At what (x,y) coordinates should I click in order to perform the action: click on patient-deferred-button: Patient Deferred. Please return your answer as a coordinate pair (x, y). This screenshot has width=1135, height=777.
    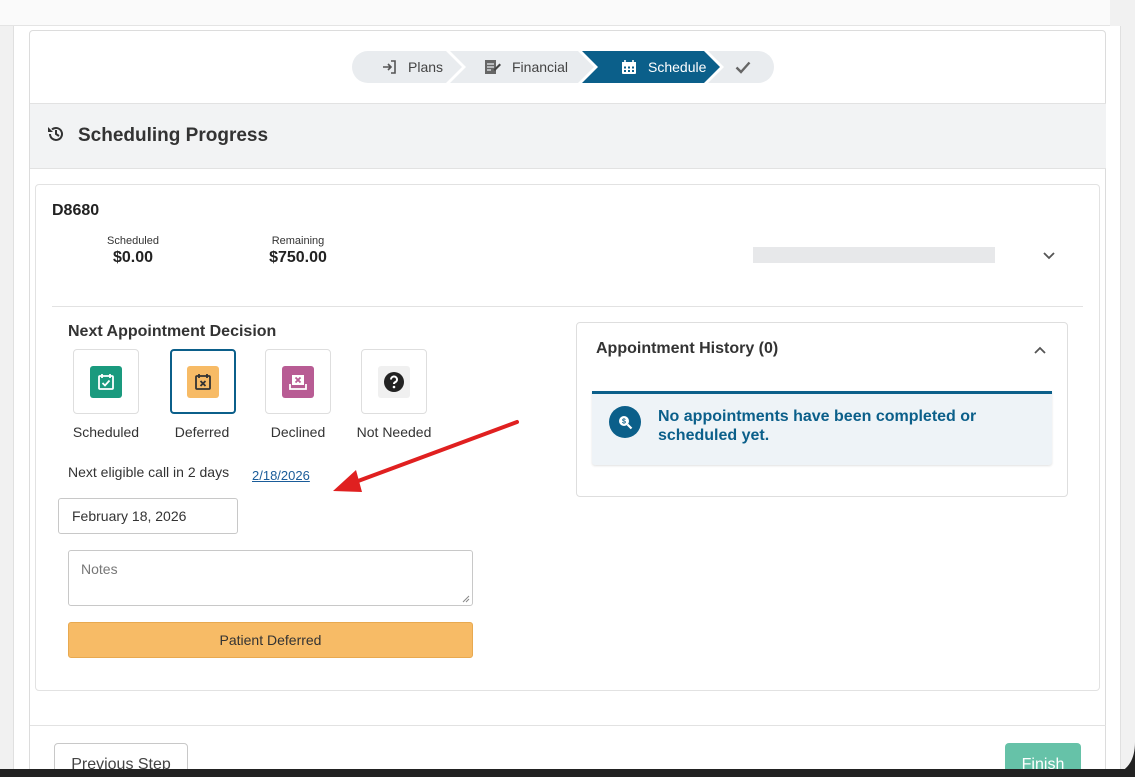
    Looking at the image, I should click on (270, 640).